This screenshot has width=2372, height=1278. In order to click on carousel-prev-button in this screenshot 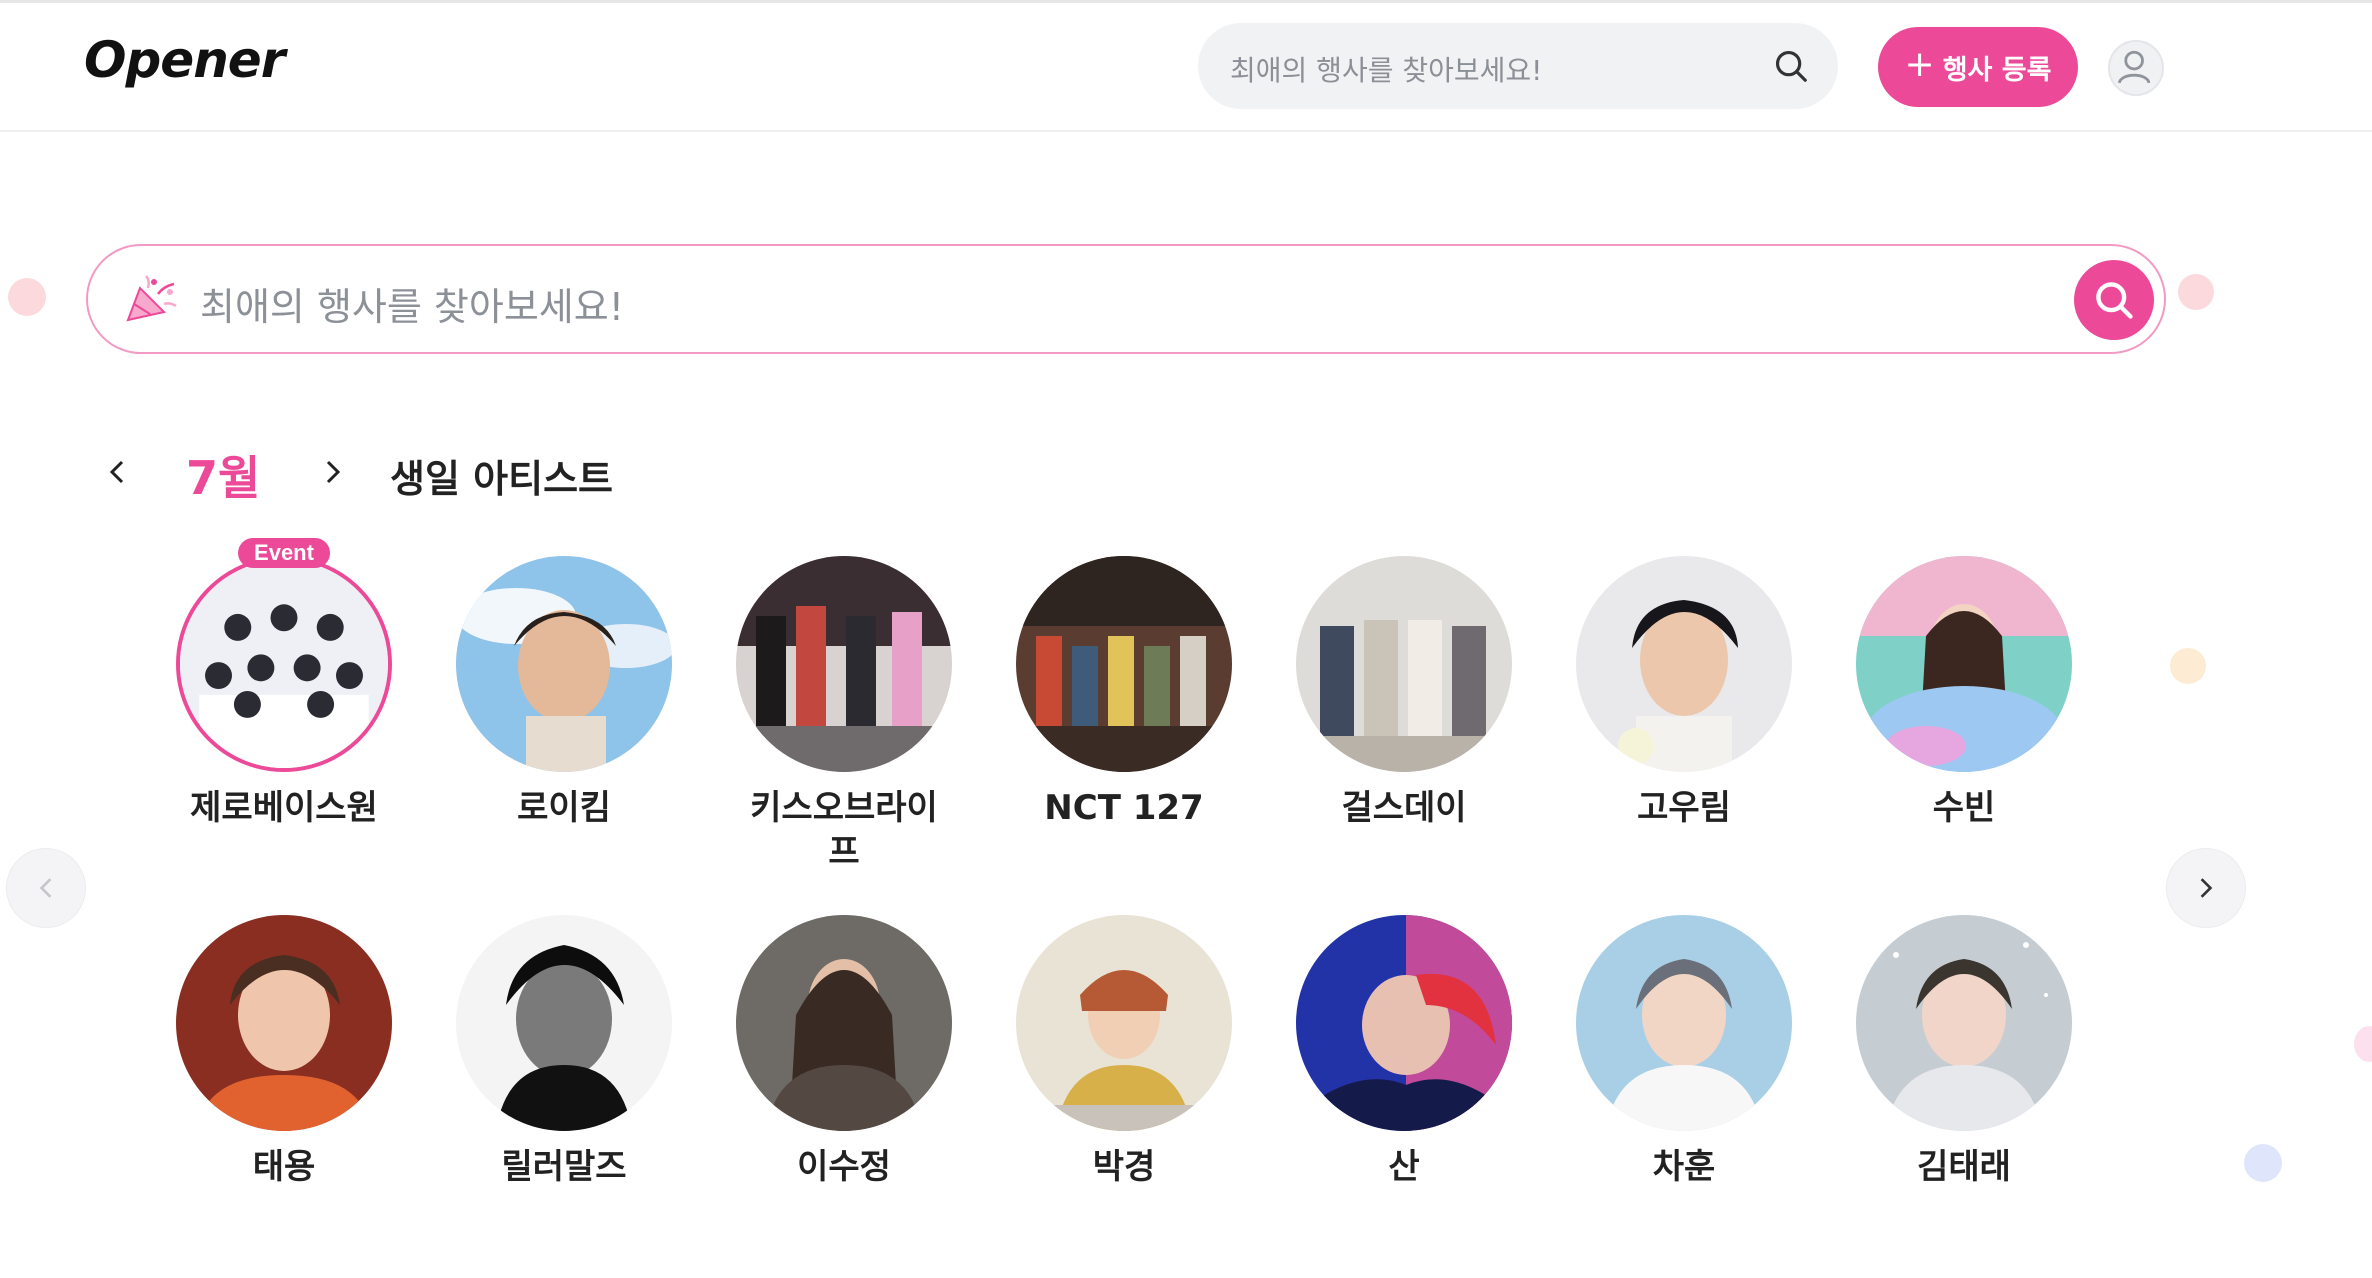, I will do `click(46, 888)`.